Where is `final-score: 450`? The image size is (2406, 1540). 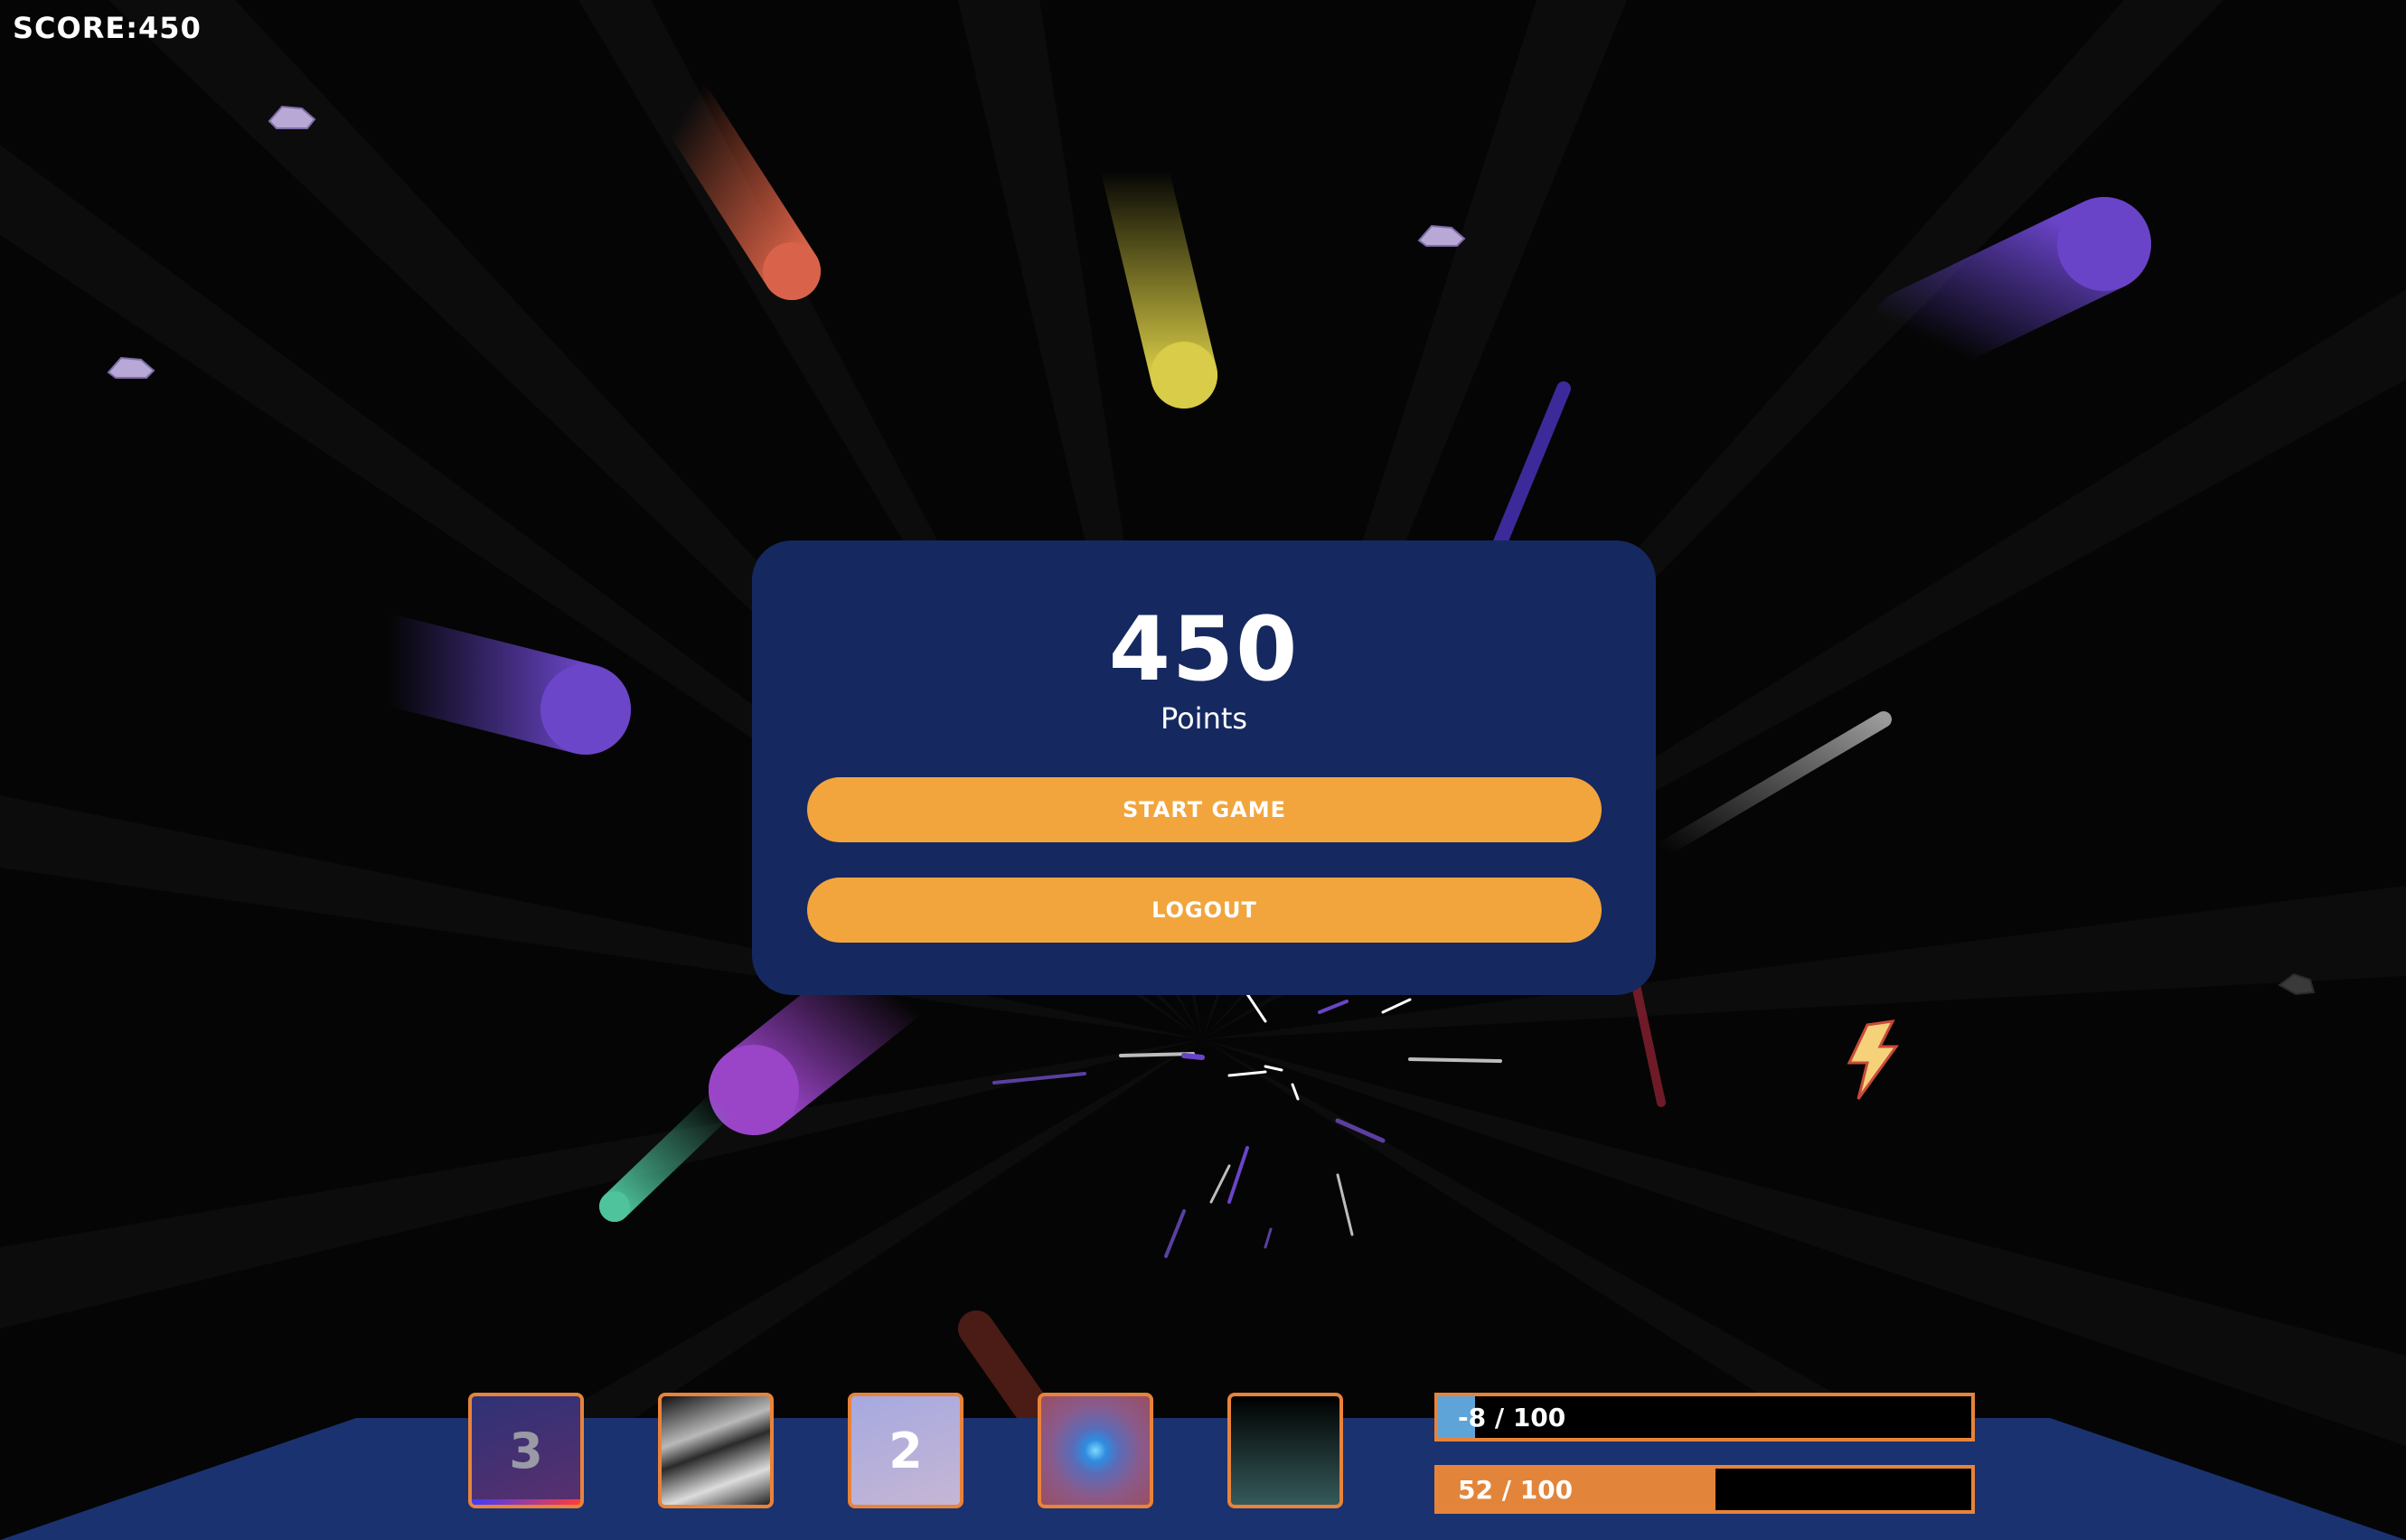
final-score: 450 is located at coordinates (1204, 649).